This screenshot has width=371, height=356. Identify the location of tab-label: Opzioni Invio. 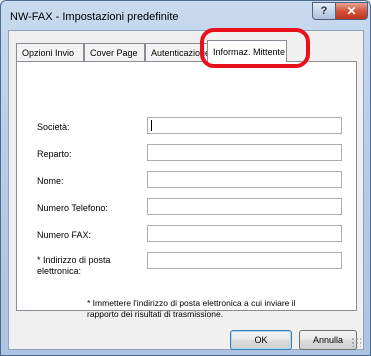
(48, 53).